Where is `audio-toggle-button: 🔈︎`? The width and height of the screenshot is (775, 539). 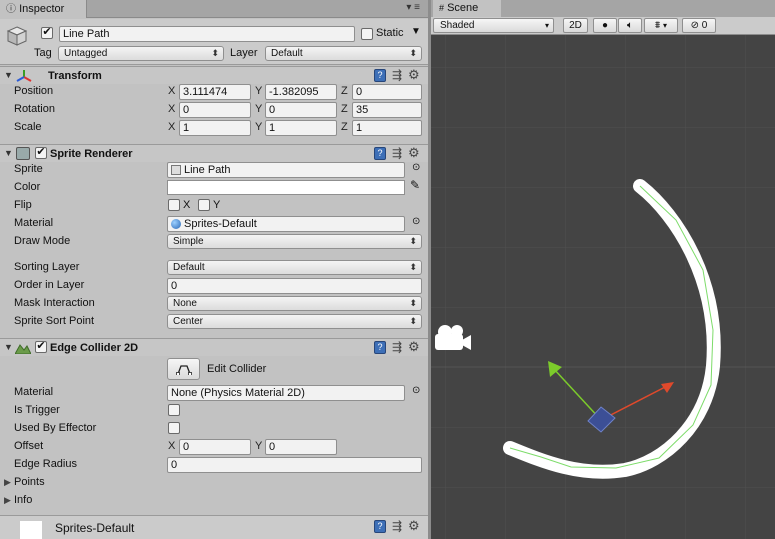
audio-toggle-button: 🔈︎ is located at coordinates (630, 25).